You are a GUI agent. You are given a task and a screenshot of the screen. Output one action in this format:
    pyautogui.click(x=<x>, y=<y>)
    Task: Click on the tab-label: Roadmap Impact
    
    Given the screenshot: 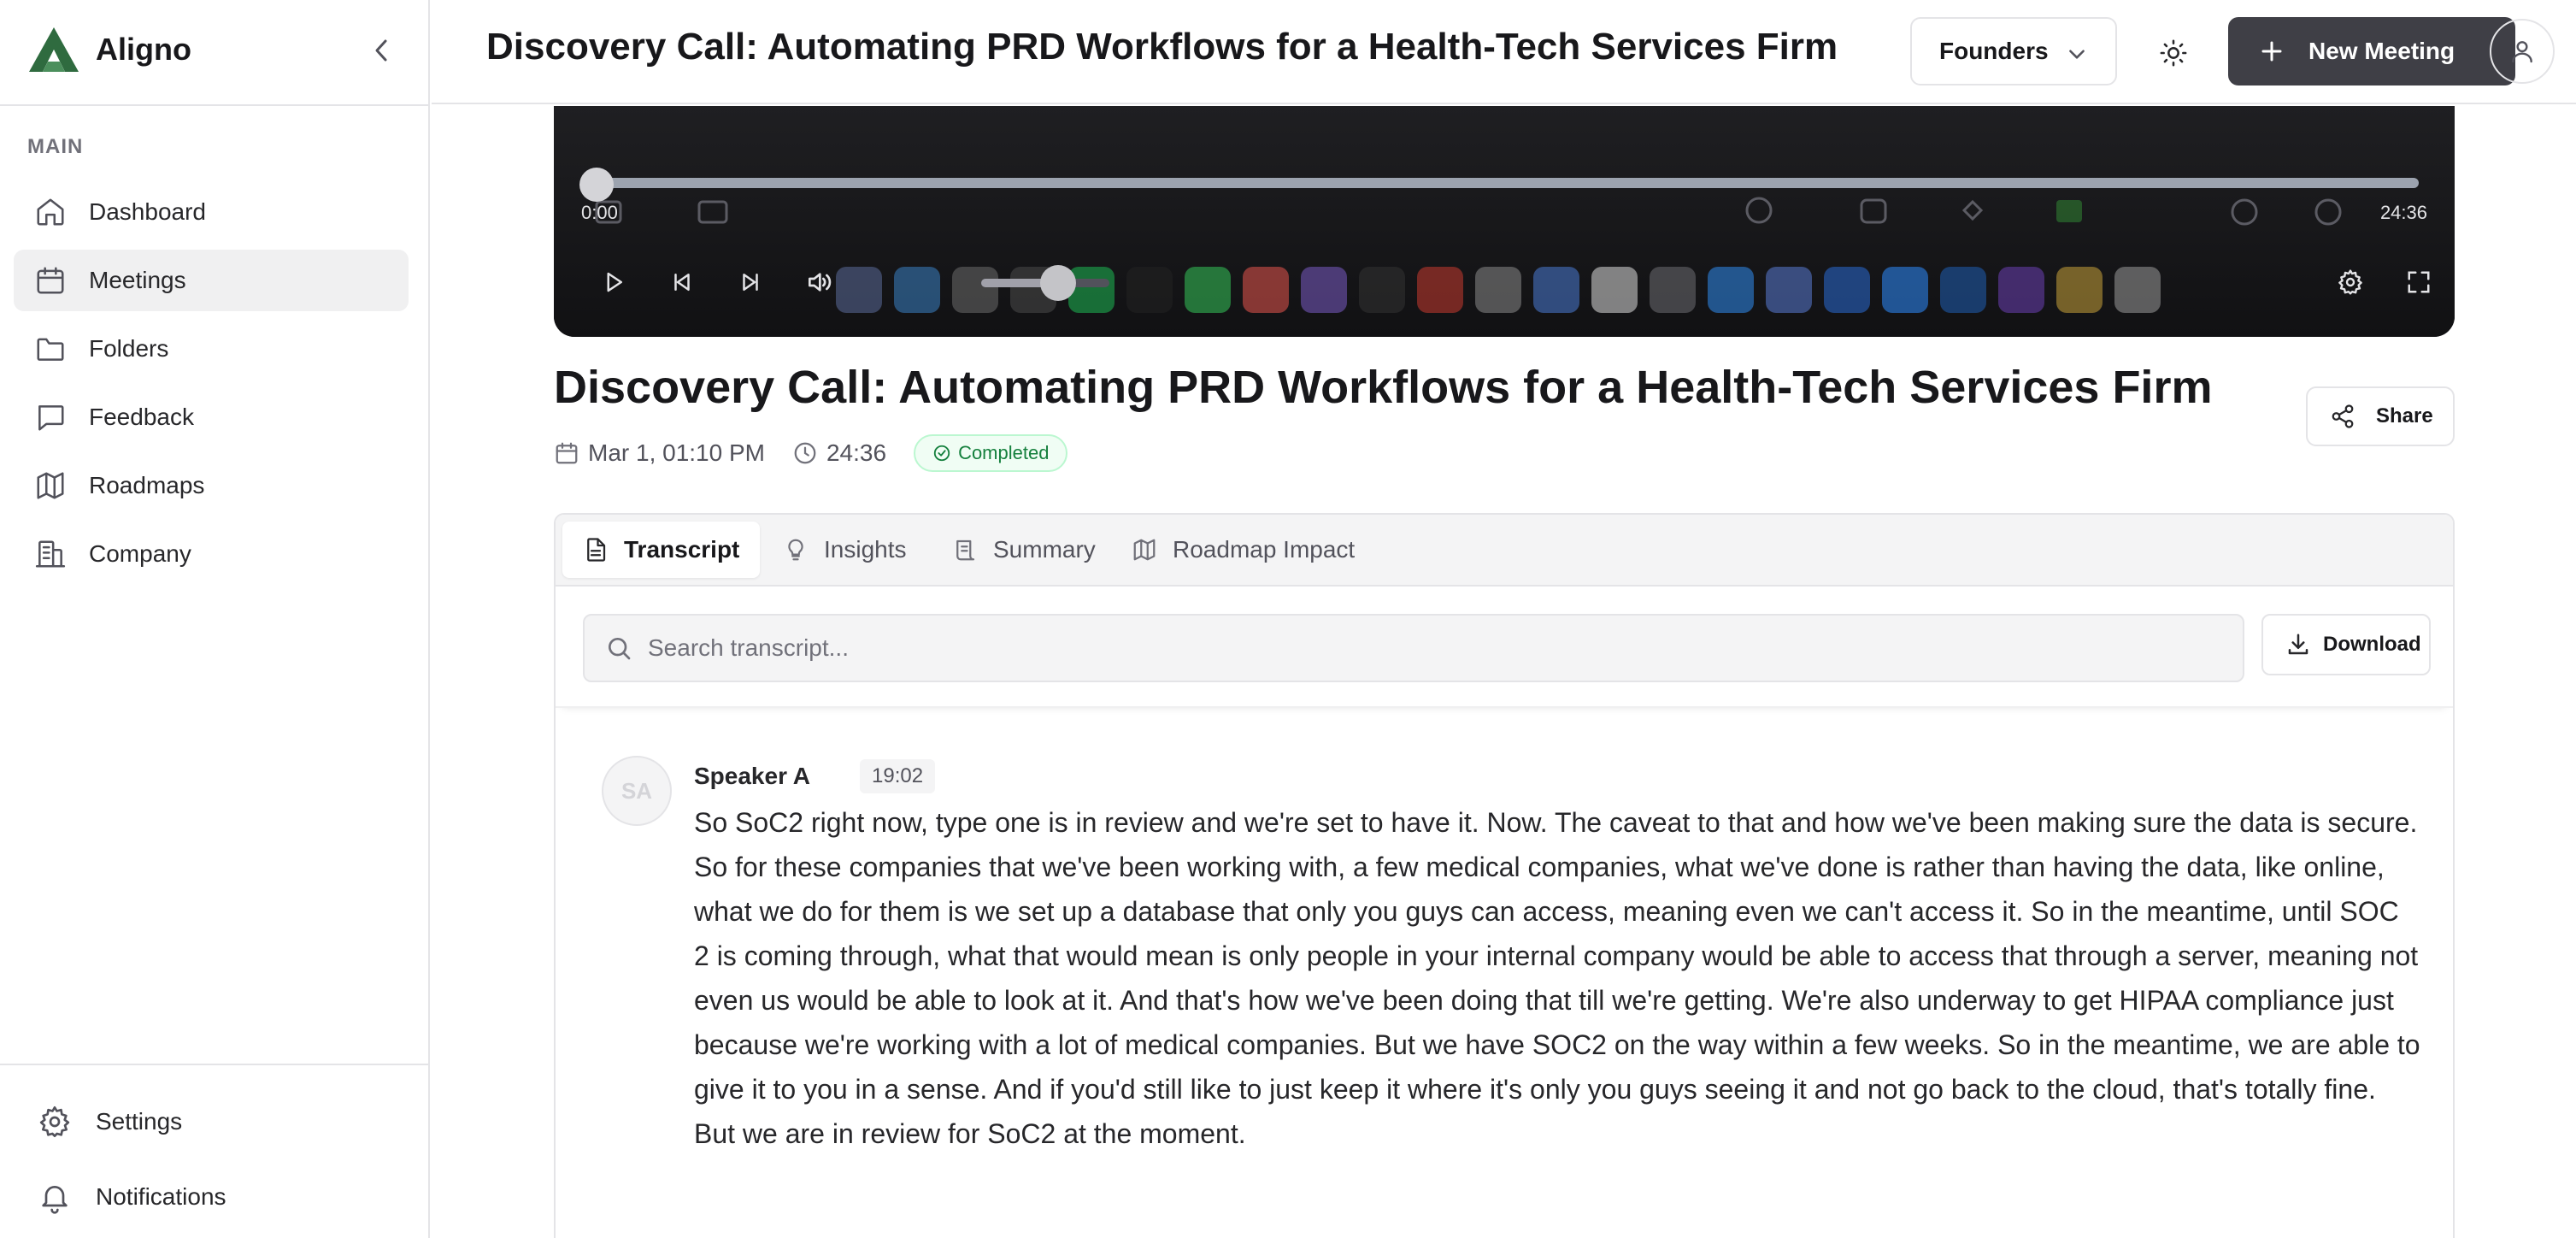 What is the action you would take?
    pyautogui.click(x=1264, y=549)
    